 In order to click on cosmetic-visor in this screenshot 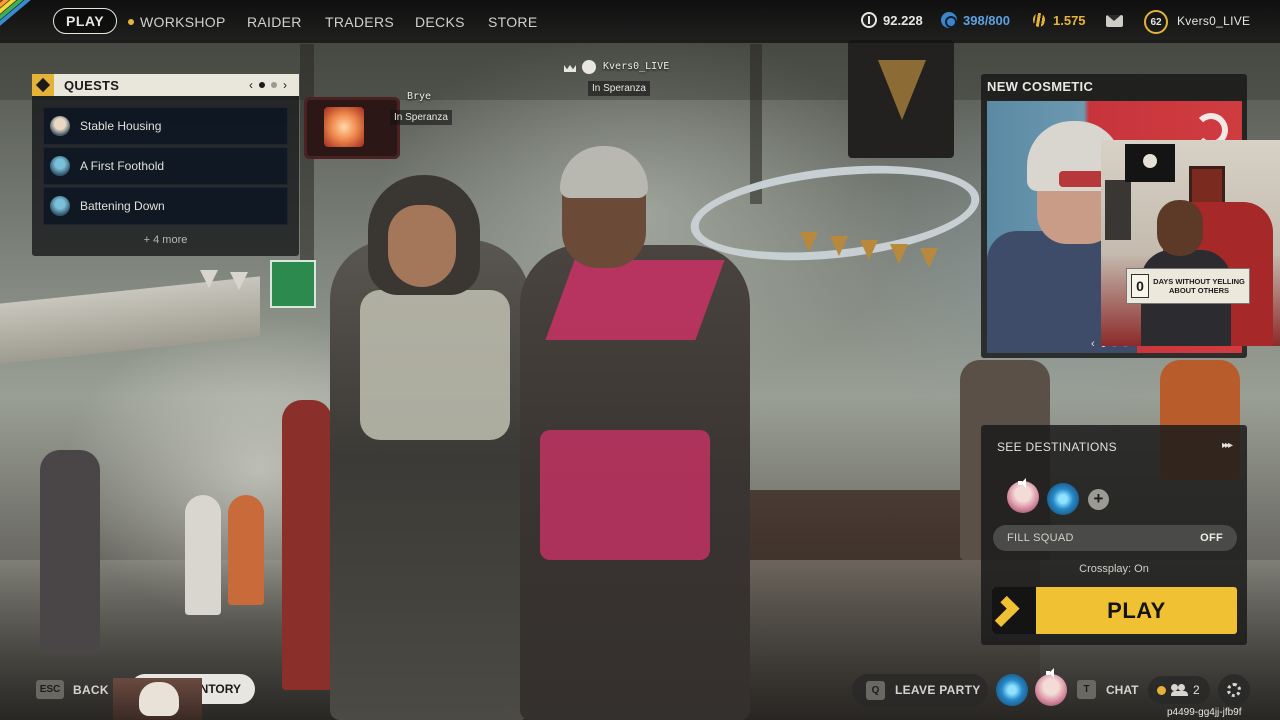, I will do `click(1081, 179)`.